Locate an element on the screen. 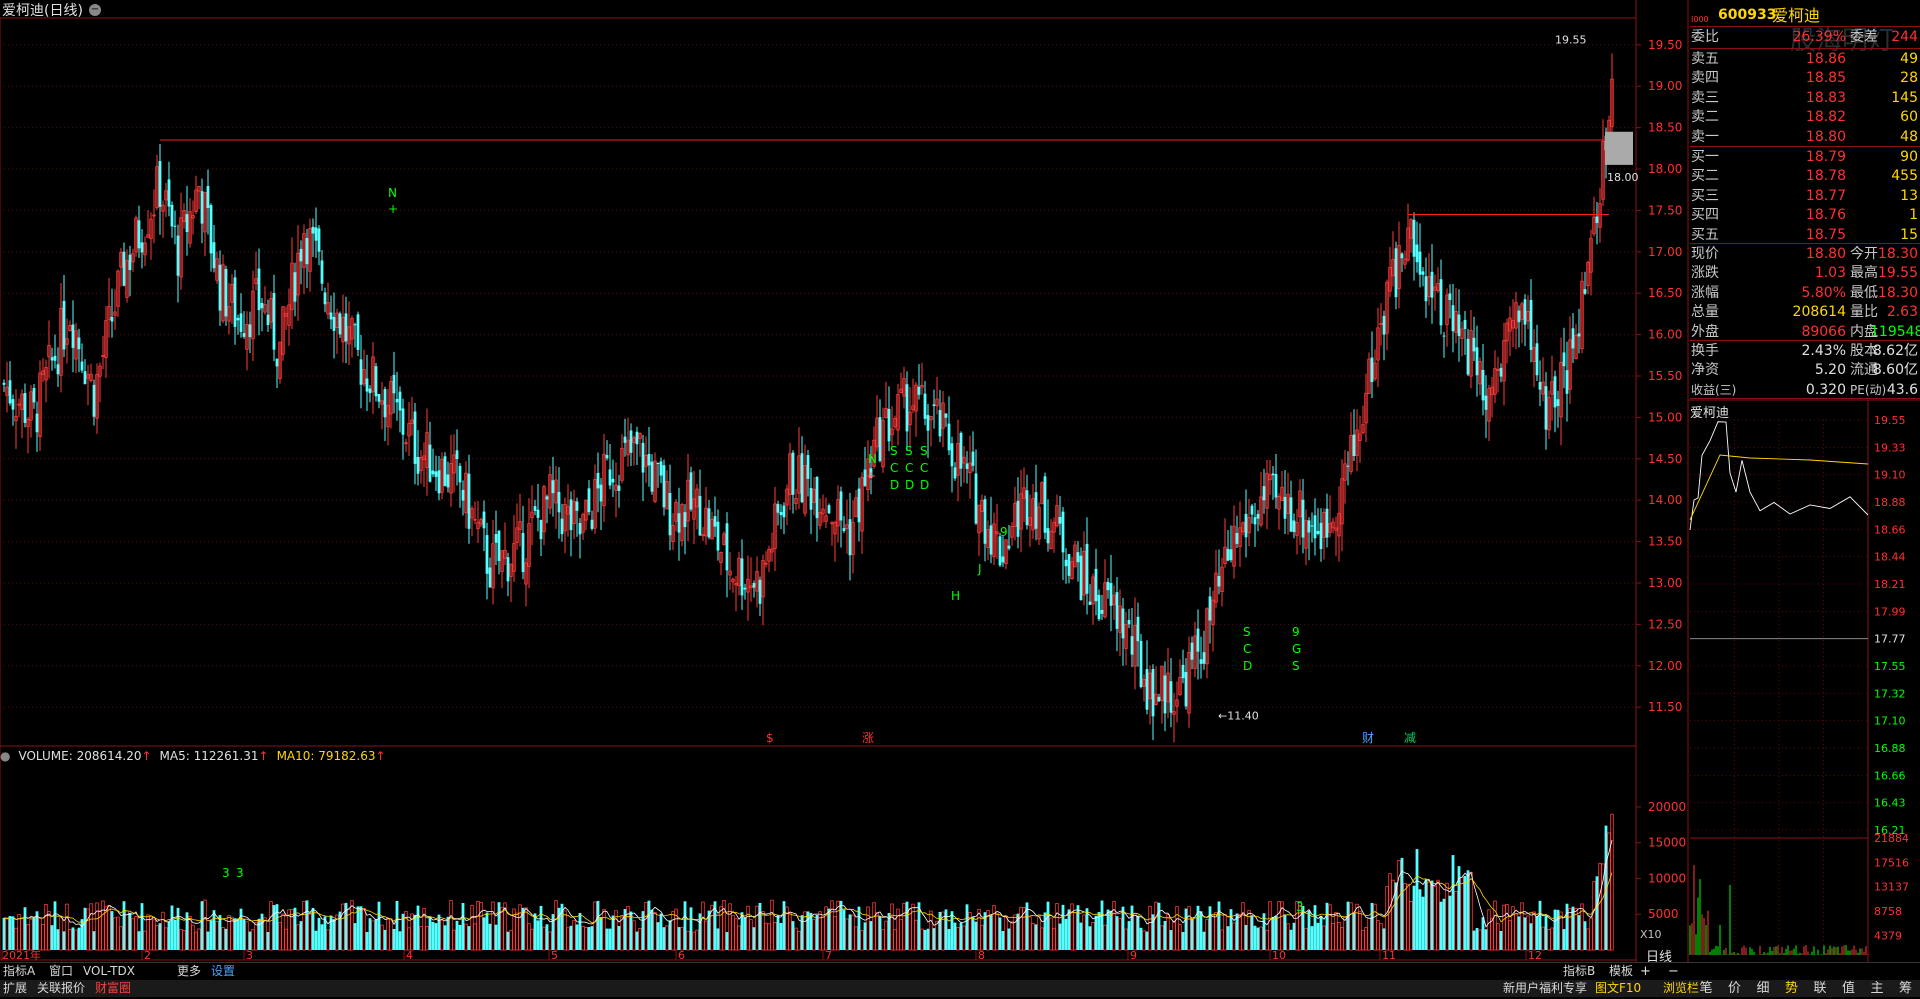 The height and width of the screenshot is (999, 1920). row-price: 18.77 is located at coordinates (1825, 195).